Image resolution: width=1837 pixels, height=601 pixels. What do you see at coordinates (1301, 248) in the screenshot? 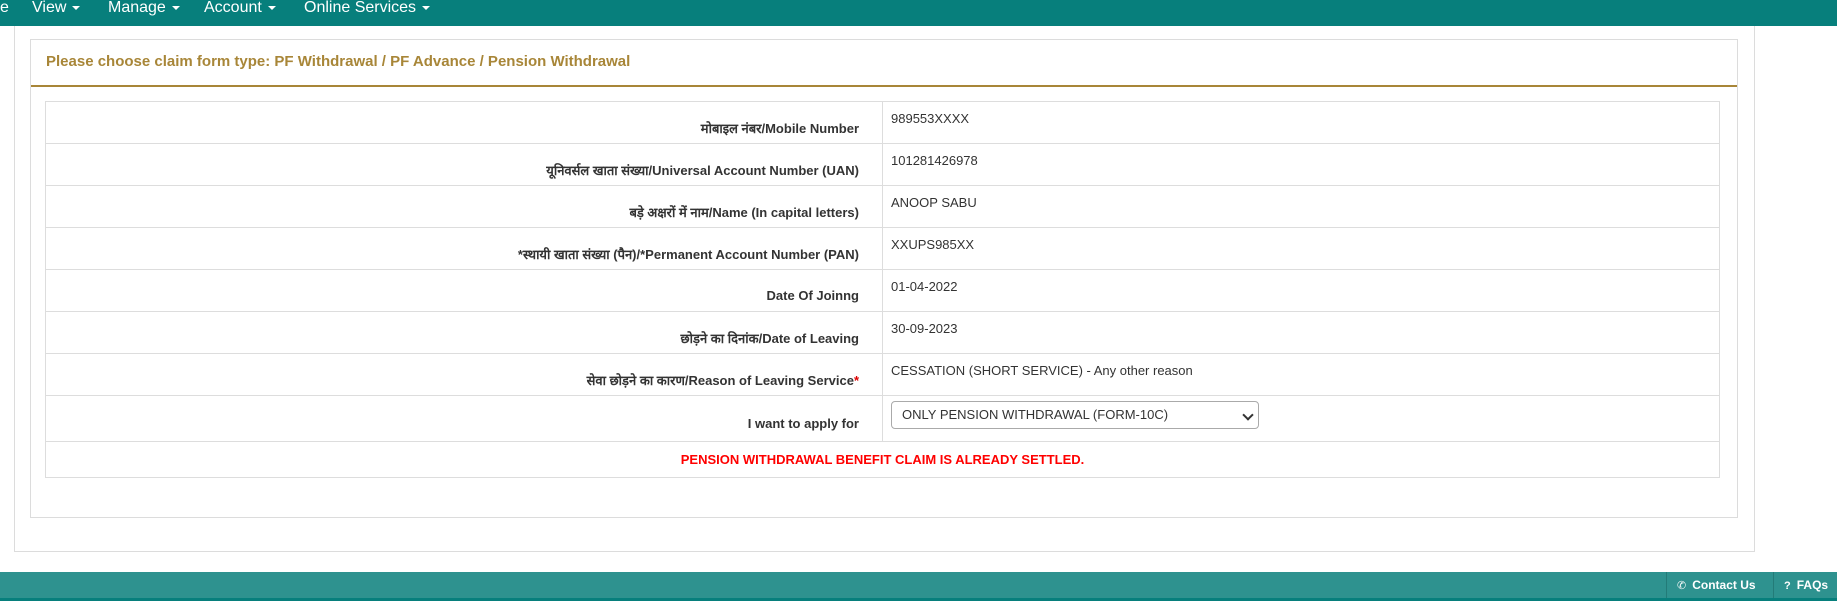
I see `row-value: XXUPS985XX` at bounding box center [1301, 248].